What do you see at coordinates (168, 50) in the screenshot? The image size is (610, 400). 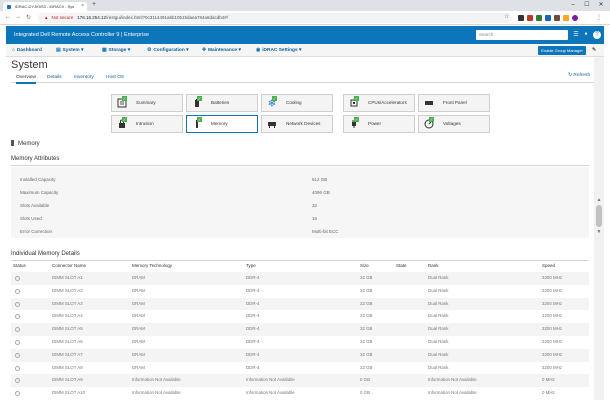 I see `menu-configuration: ⚙ Configuration ▾` at bounding box center [168, 50].